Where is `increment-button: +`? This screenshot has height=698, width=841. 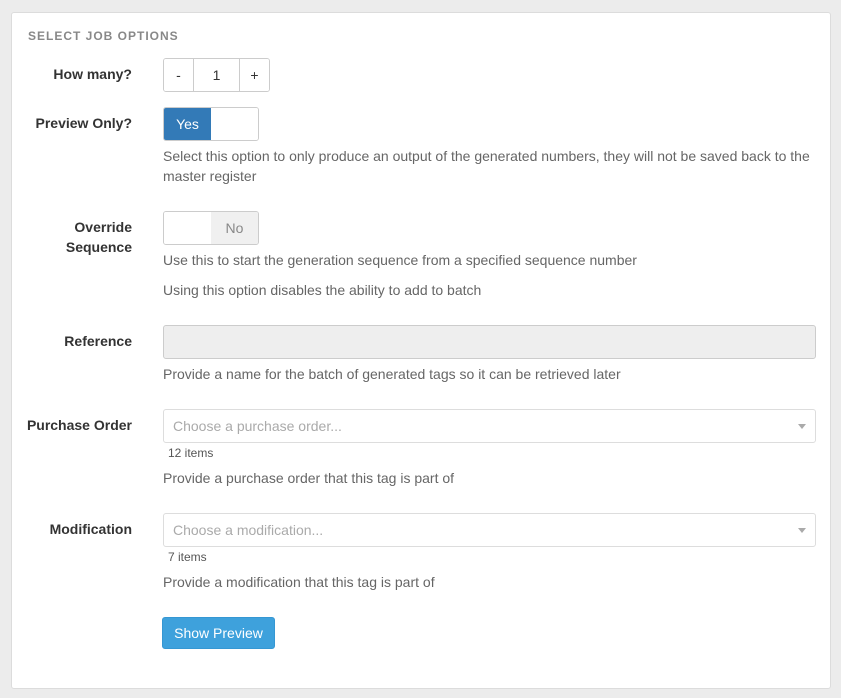
increment-button: + is located at coordinates (254, 75).